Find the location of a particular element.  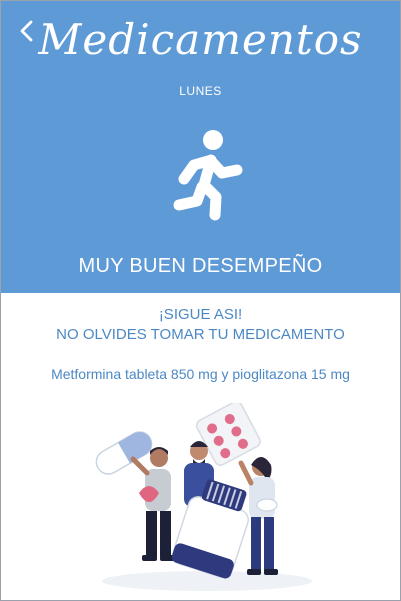

performance-status: MUY BUEN DESEMPEÑO is located at coordinates (200, 266).